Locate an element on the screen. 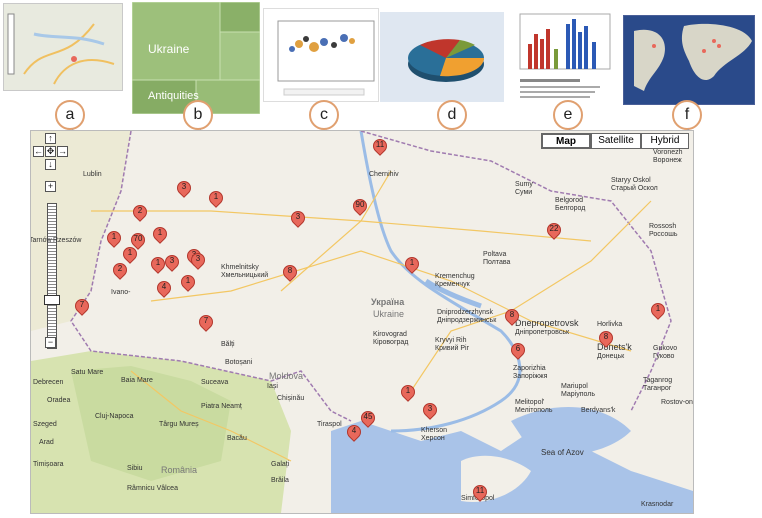 The height and width of the screenshot is (518, 762). city-label: Berdyans'k is located at coordinates (598, 410).